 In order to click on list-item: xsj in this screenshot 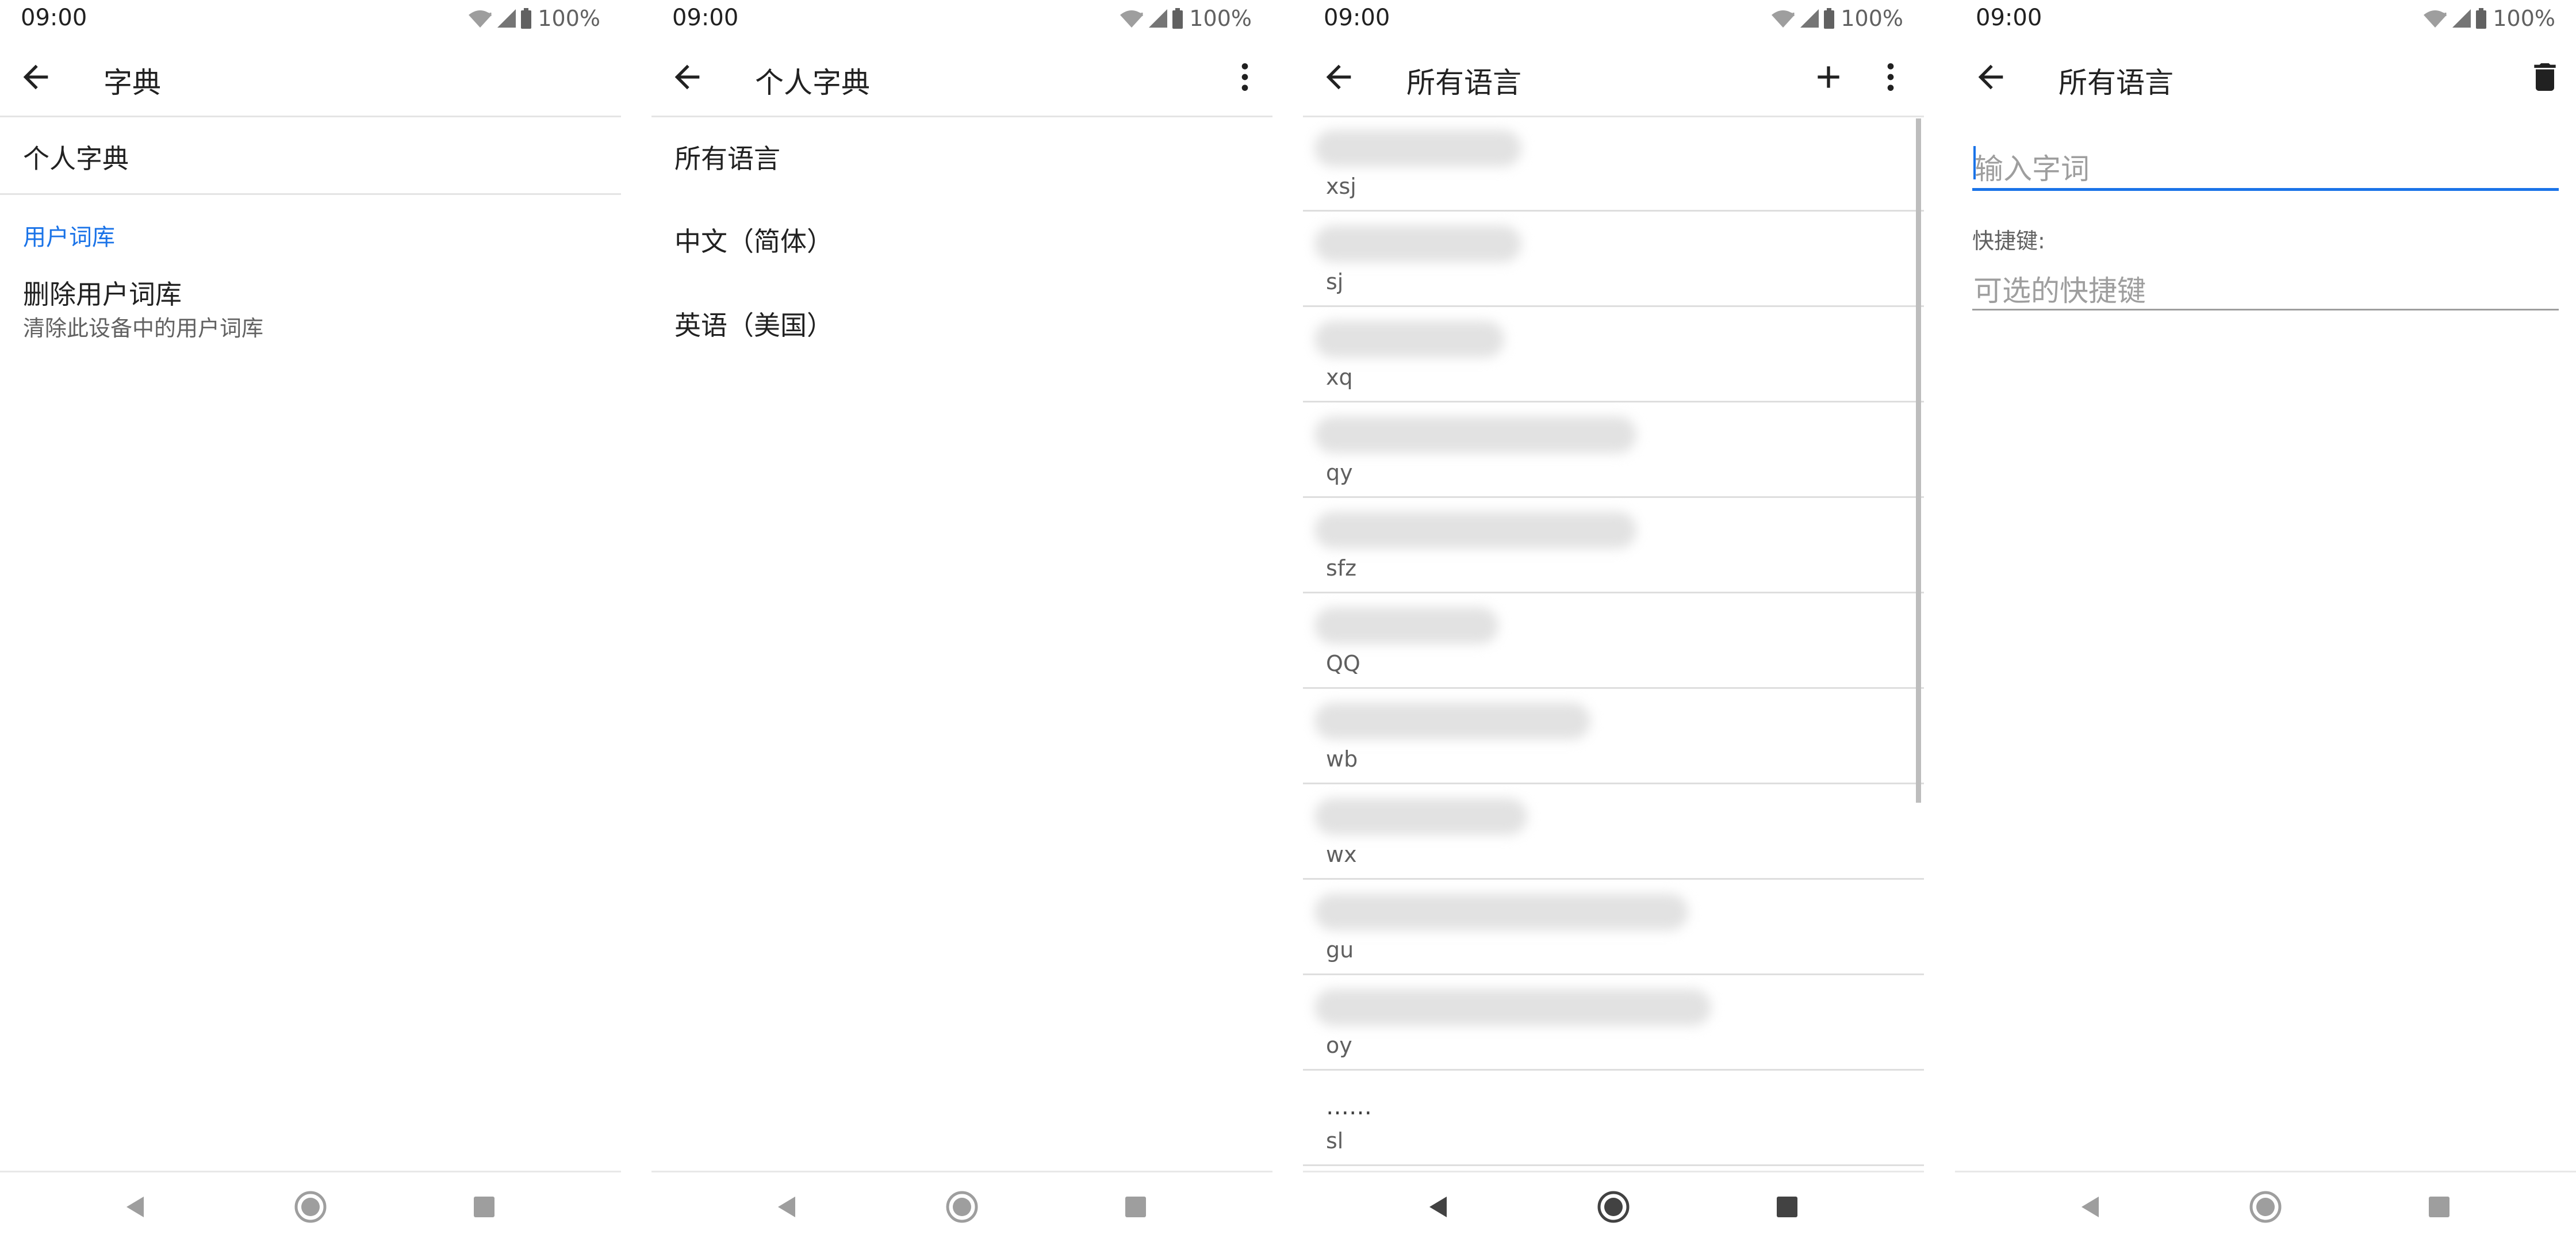, I will do `click(1613, 164)`.